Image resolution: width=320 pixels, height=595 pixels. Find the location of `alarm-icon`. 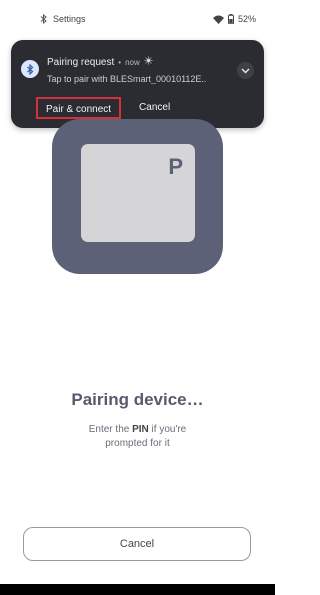

alarm-icon is located at coordinates (148, 62).